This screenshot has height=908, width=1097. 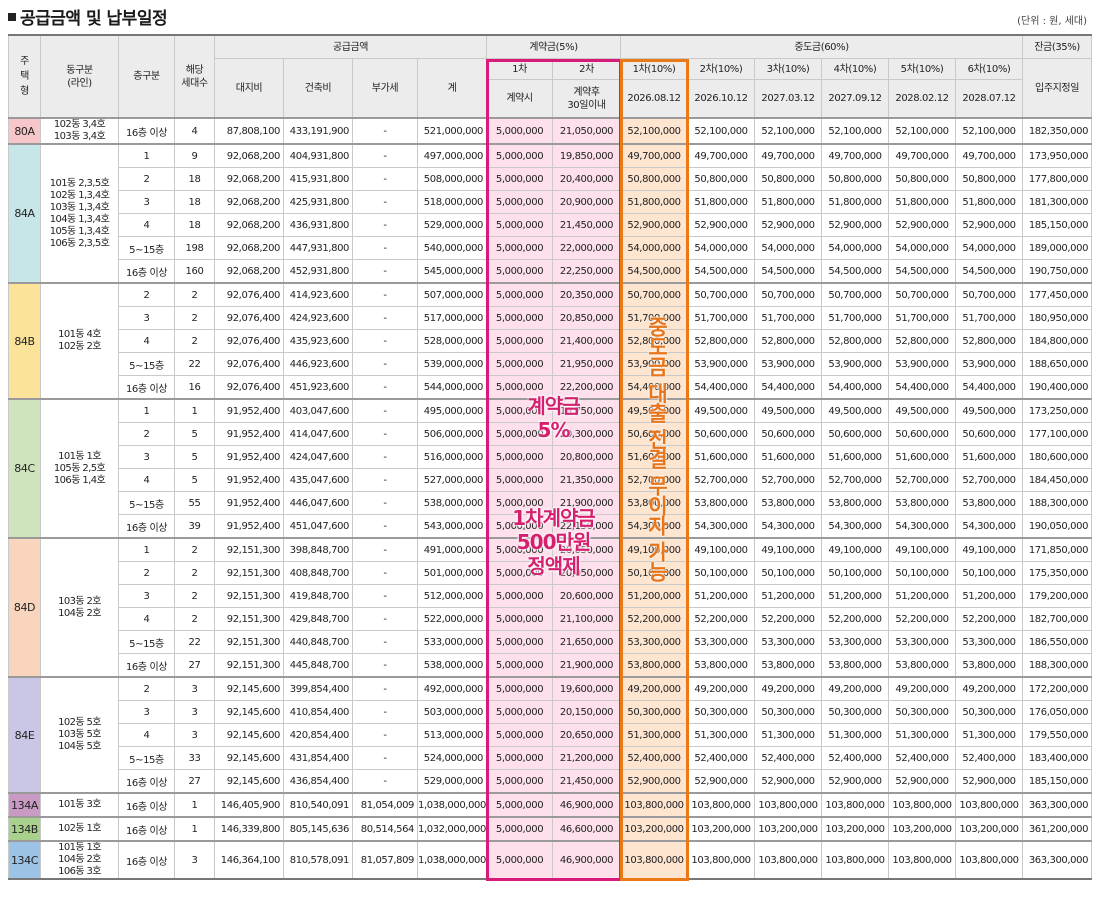 What do you see at coordinates (788, 248) in the screenshot?
I see `middle-3-cell: 54,000,000` at bounding box center [788, 248].